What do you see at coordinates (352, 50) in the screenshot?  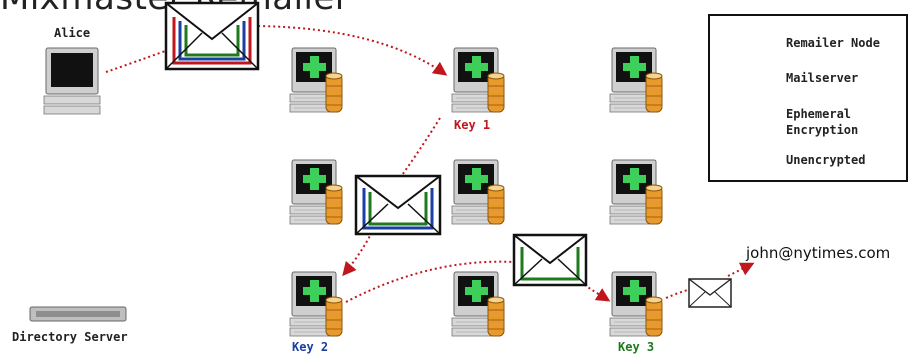 I see `path-to-key1` at bounding box center [352, 50].